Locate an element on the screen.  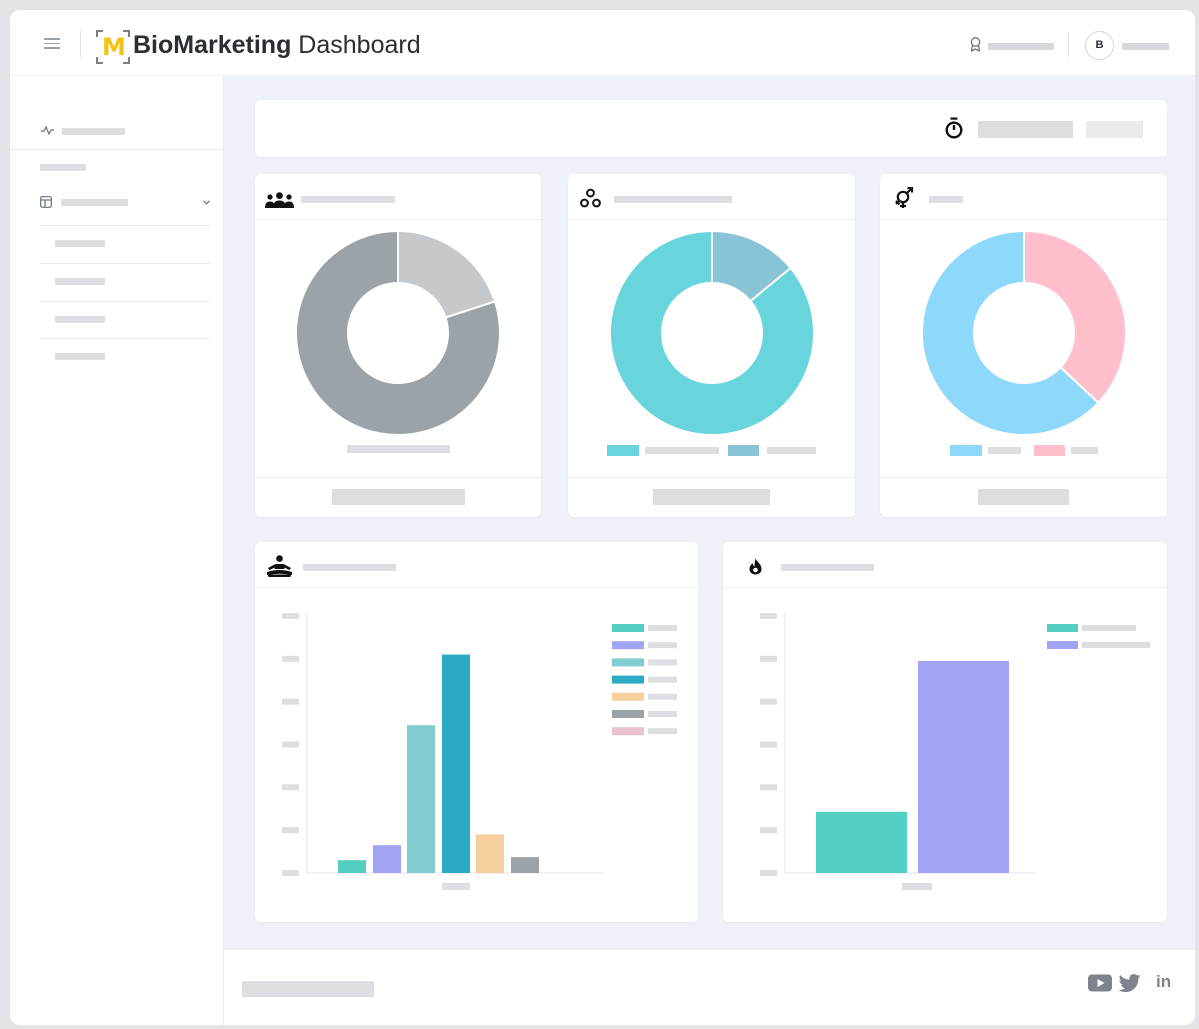
avatar-name-placeholder is located at coordinates (1145, 46).